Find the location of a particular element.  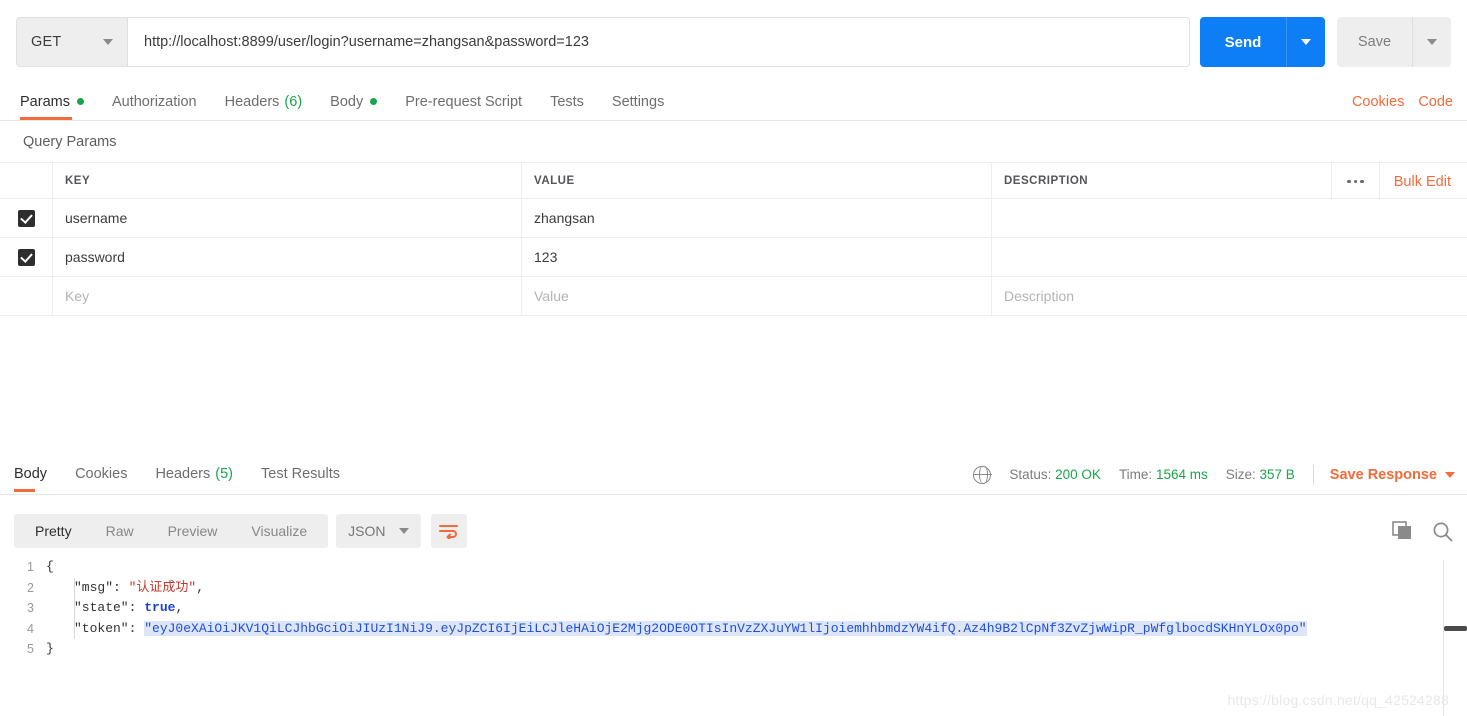

tab-settings: Settings is located at coordinates (638, 101).